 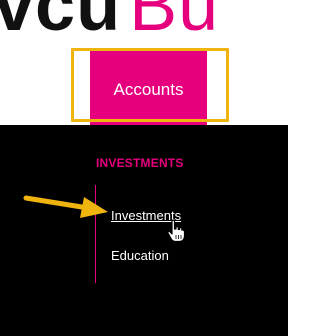 I want to click on menu-item-education: Education, so click(x=140, y=255).